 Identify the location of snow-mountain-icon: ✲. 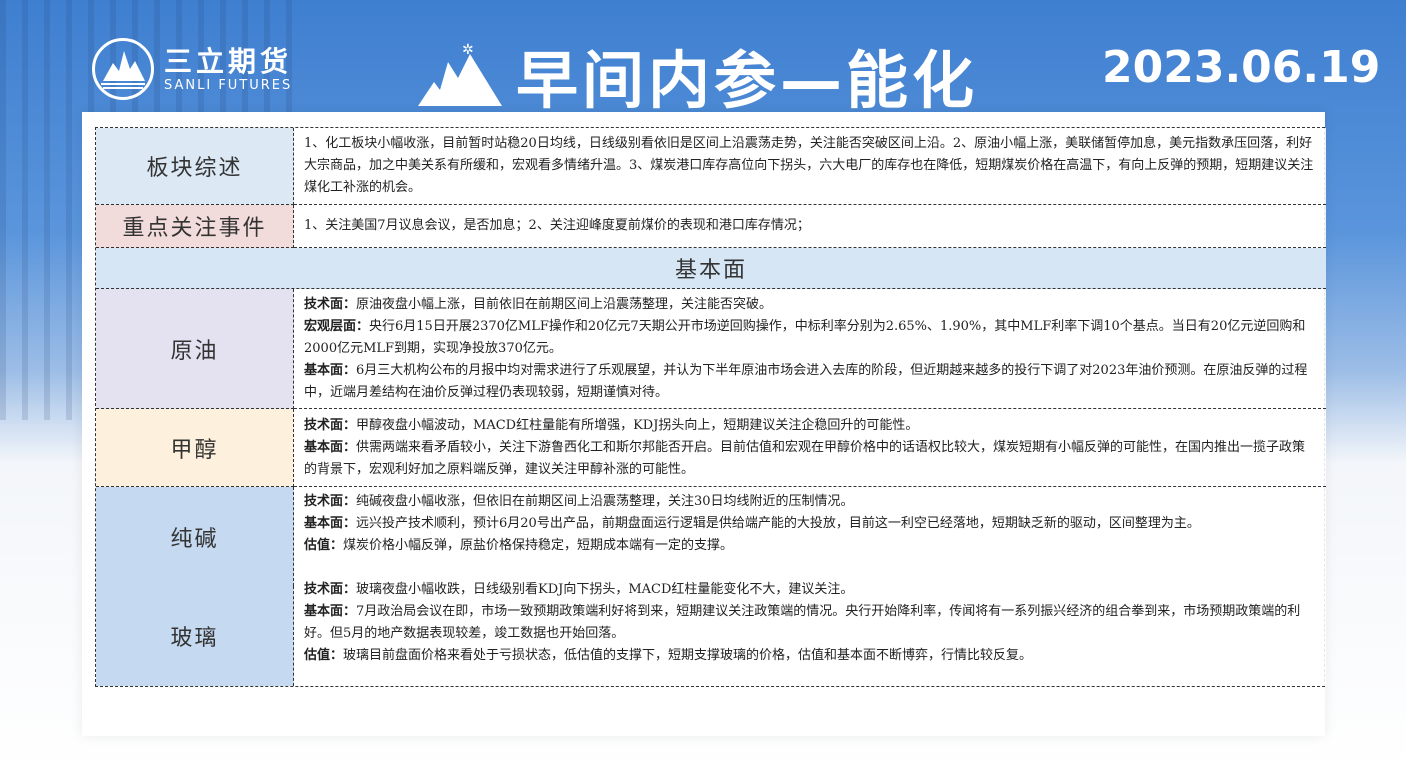
(460, 74).